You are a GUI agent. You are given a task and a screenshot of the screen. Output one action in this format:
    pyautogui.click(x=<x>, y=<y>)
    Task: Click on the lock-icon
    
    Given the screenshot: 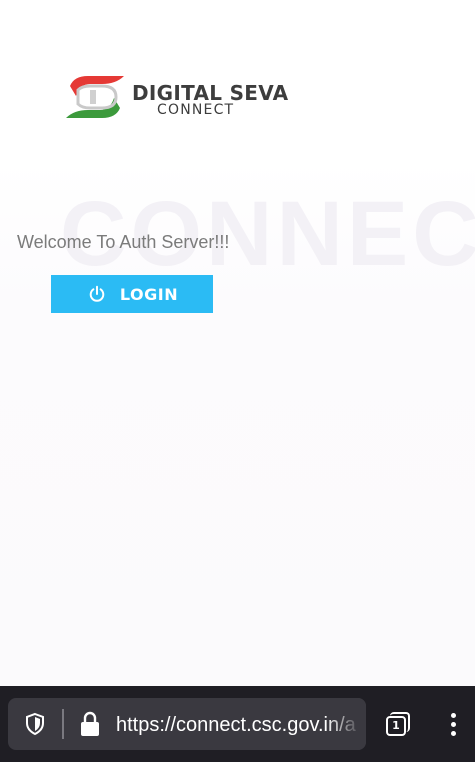 What is the action you would take?
    pyautogui.click(x=90, y=724)
    